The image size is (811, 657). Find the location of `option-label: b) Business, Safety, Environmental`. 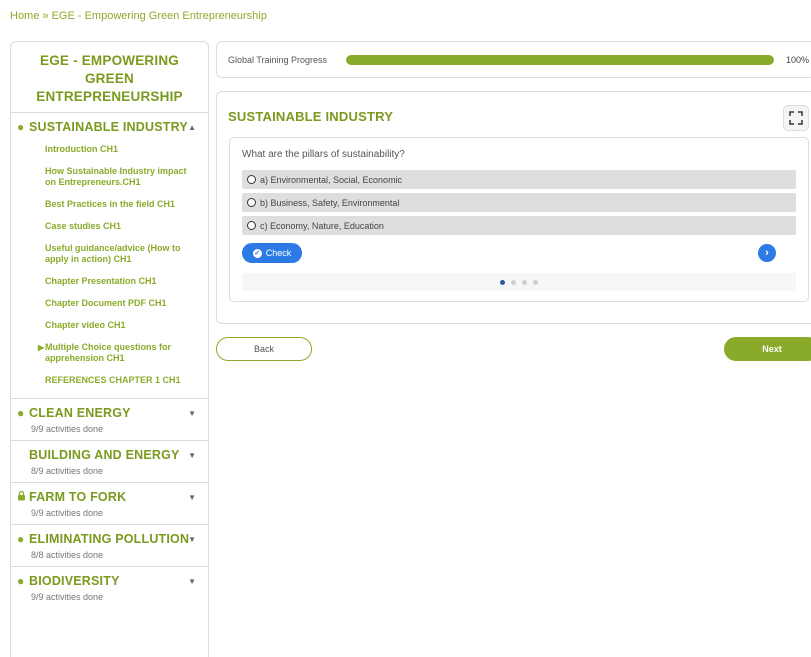

option-label: b) Business, Safety, Environmental is located at coordinates (330, 202).